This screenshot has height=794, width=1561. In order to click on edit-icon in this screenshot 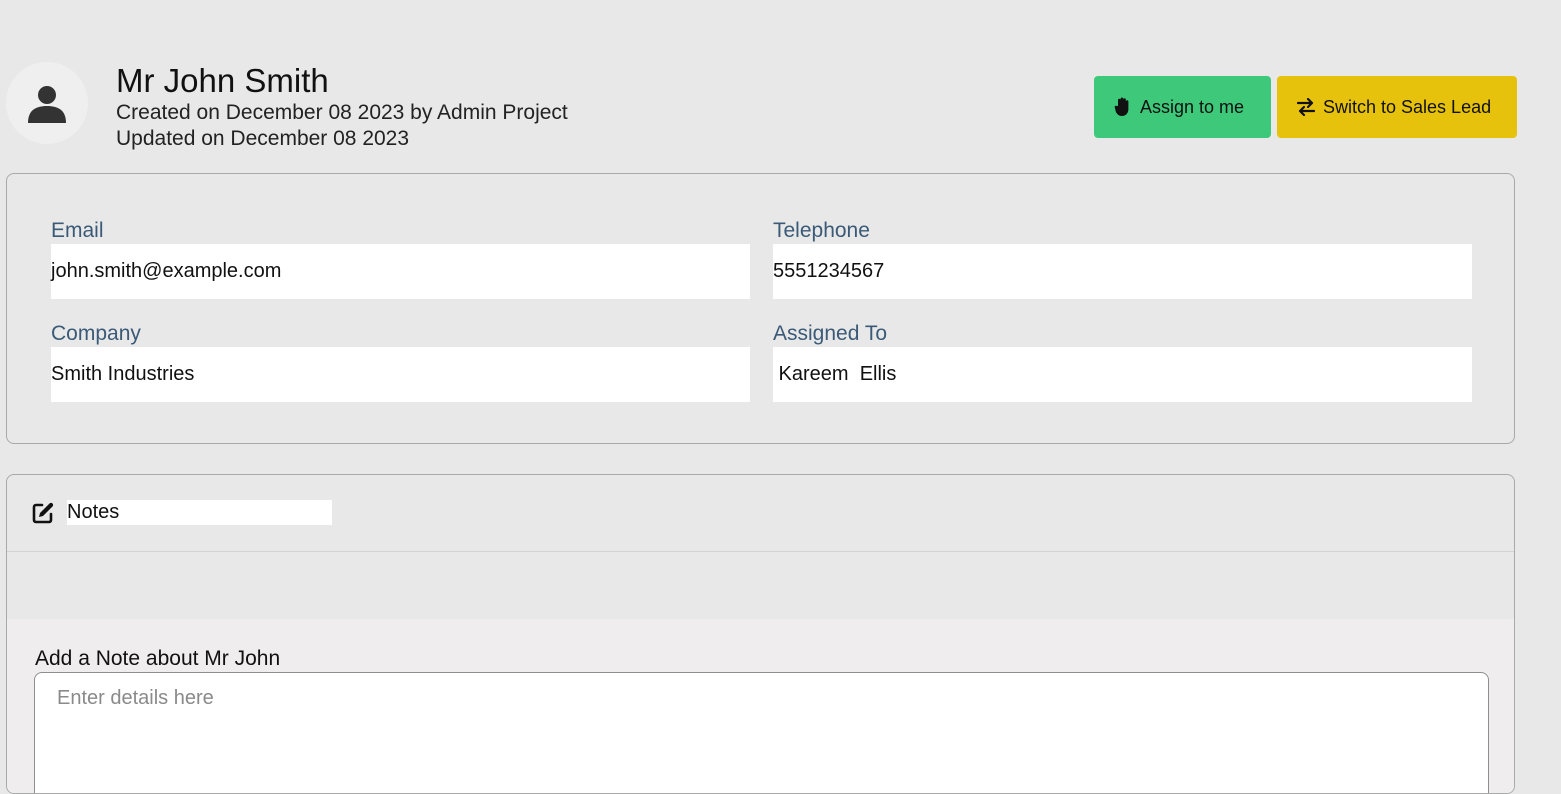, I will do `click(43, 513)`.